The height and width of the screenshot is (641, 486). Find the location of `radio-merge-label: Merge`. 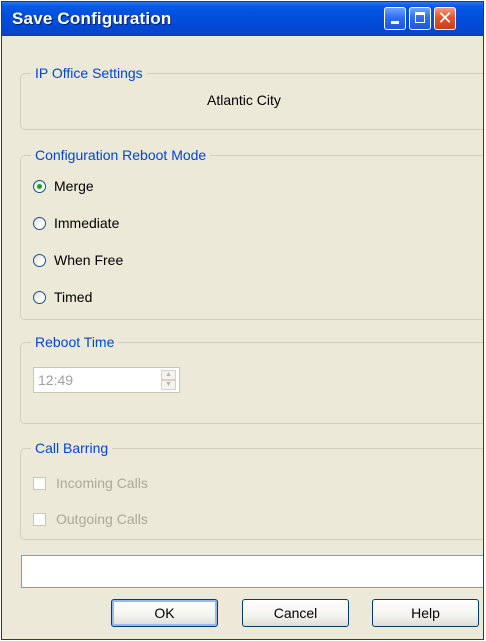

radio-merge-label: Merge is located at coordinates (74, 186).